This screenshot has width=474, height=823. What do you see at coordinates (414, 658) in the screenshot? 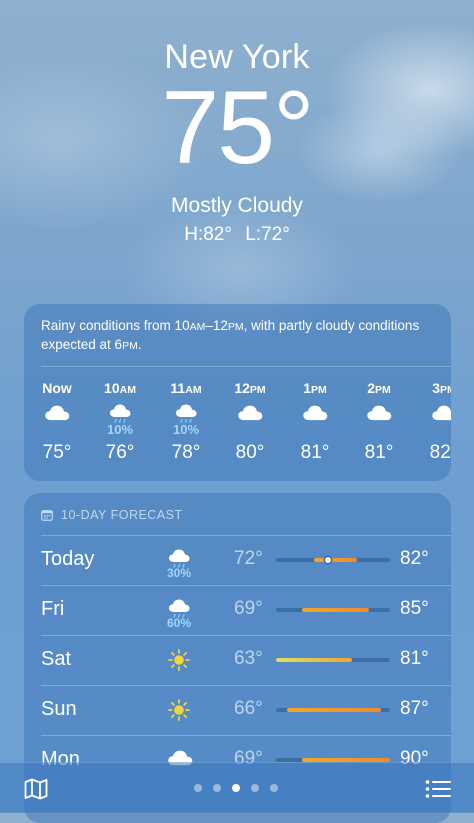
I see `day-high-temperature: 81°` at bounding box center [414, 658].